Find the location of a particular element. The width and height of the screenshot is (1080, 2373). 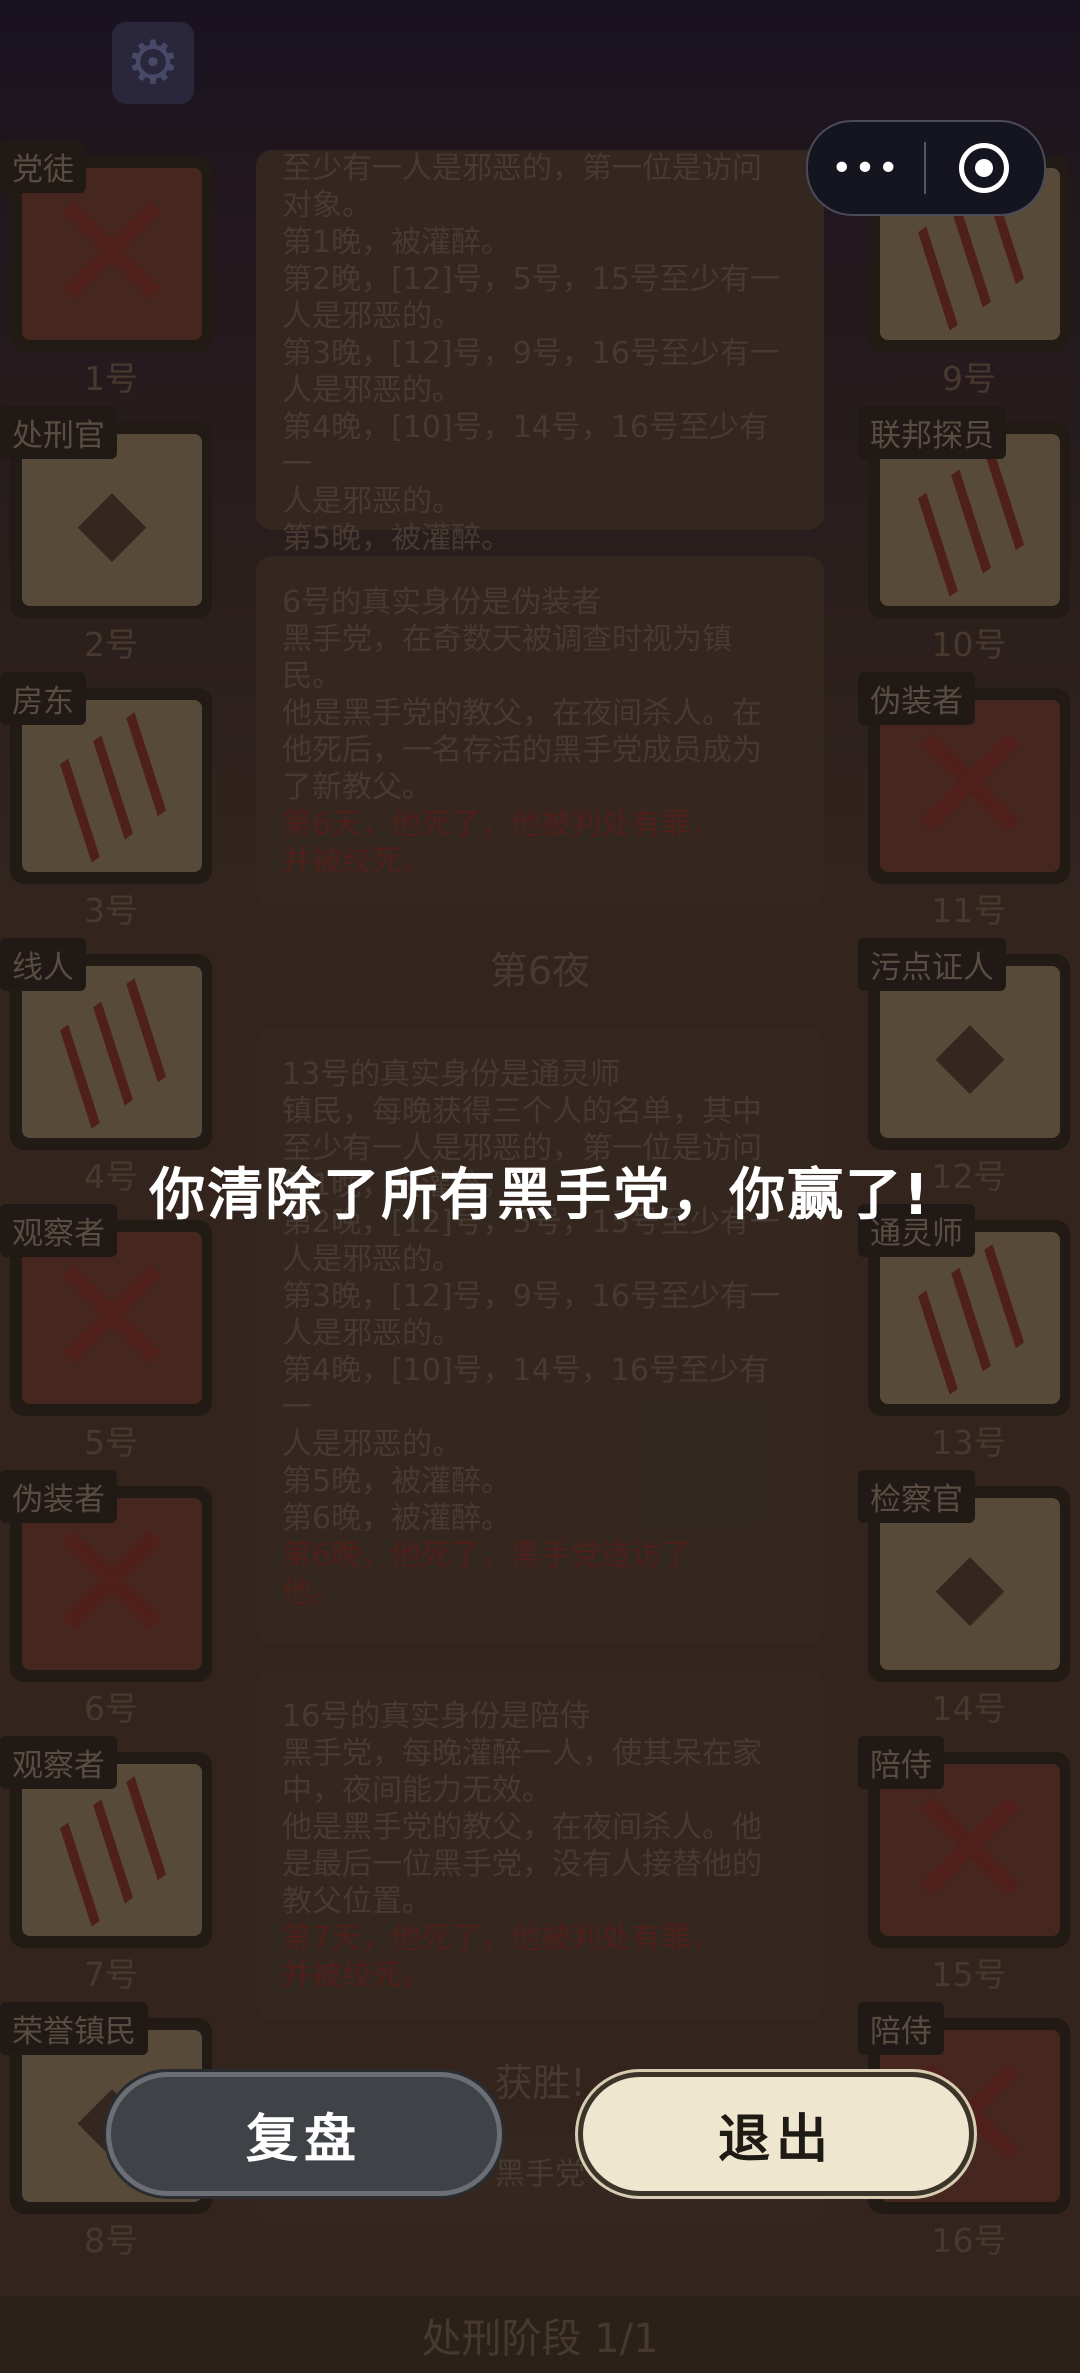

more-icon: ••• is located at coordinates (866, 168).